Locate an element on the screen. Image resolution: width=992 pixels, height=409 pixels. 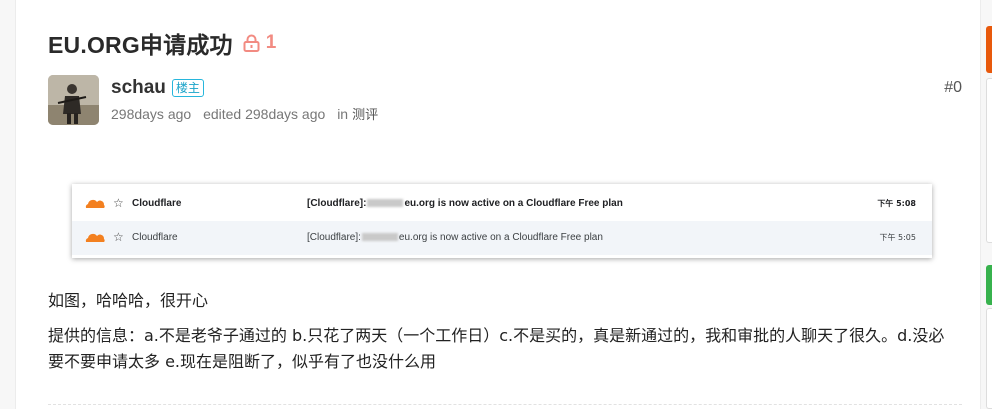
post-paragraph: 如图，哈哈哈，很开心 is located at coordinates (128, 300).